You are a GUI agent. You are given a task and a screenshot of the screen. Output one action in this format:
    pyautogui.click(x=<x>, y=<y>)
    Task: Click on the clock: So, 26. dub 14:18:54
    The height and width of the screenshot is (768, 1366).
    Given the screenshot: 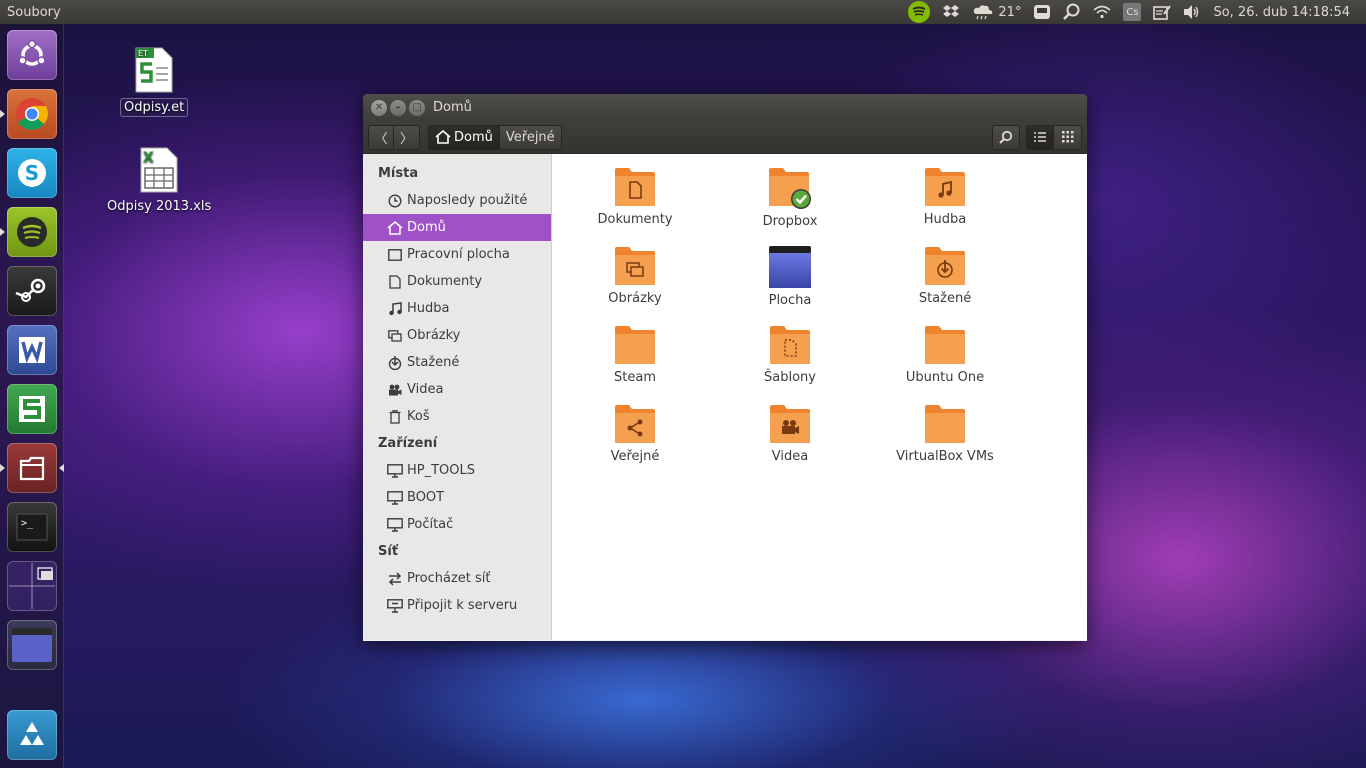 What is the action you would take?
    pyautogui.click(x=1281, y=12)
    